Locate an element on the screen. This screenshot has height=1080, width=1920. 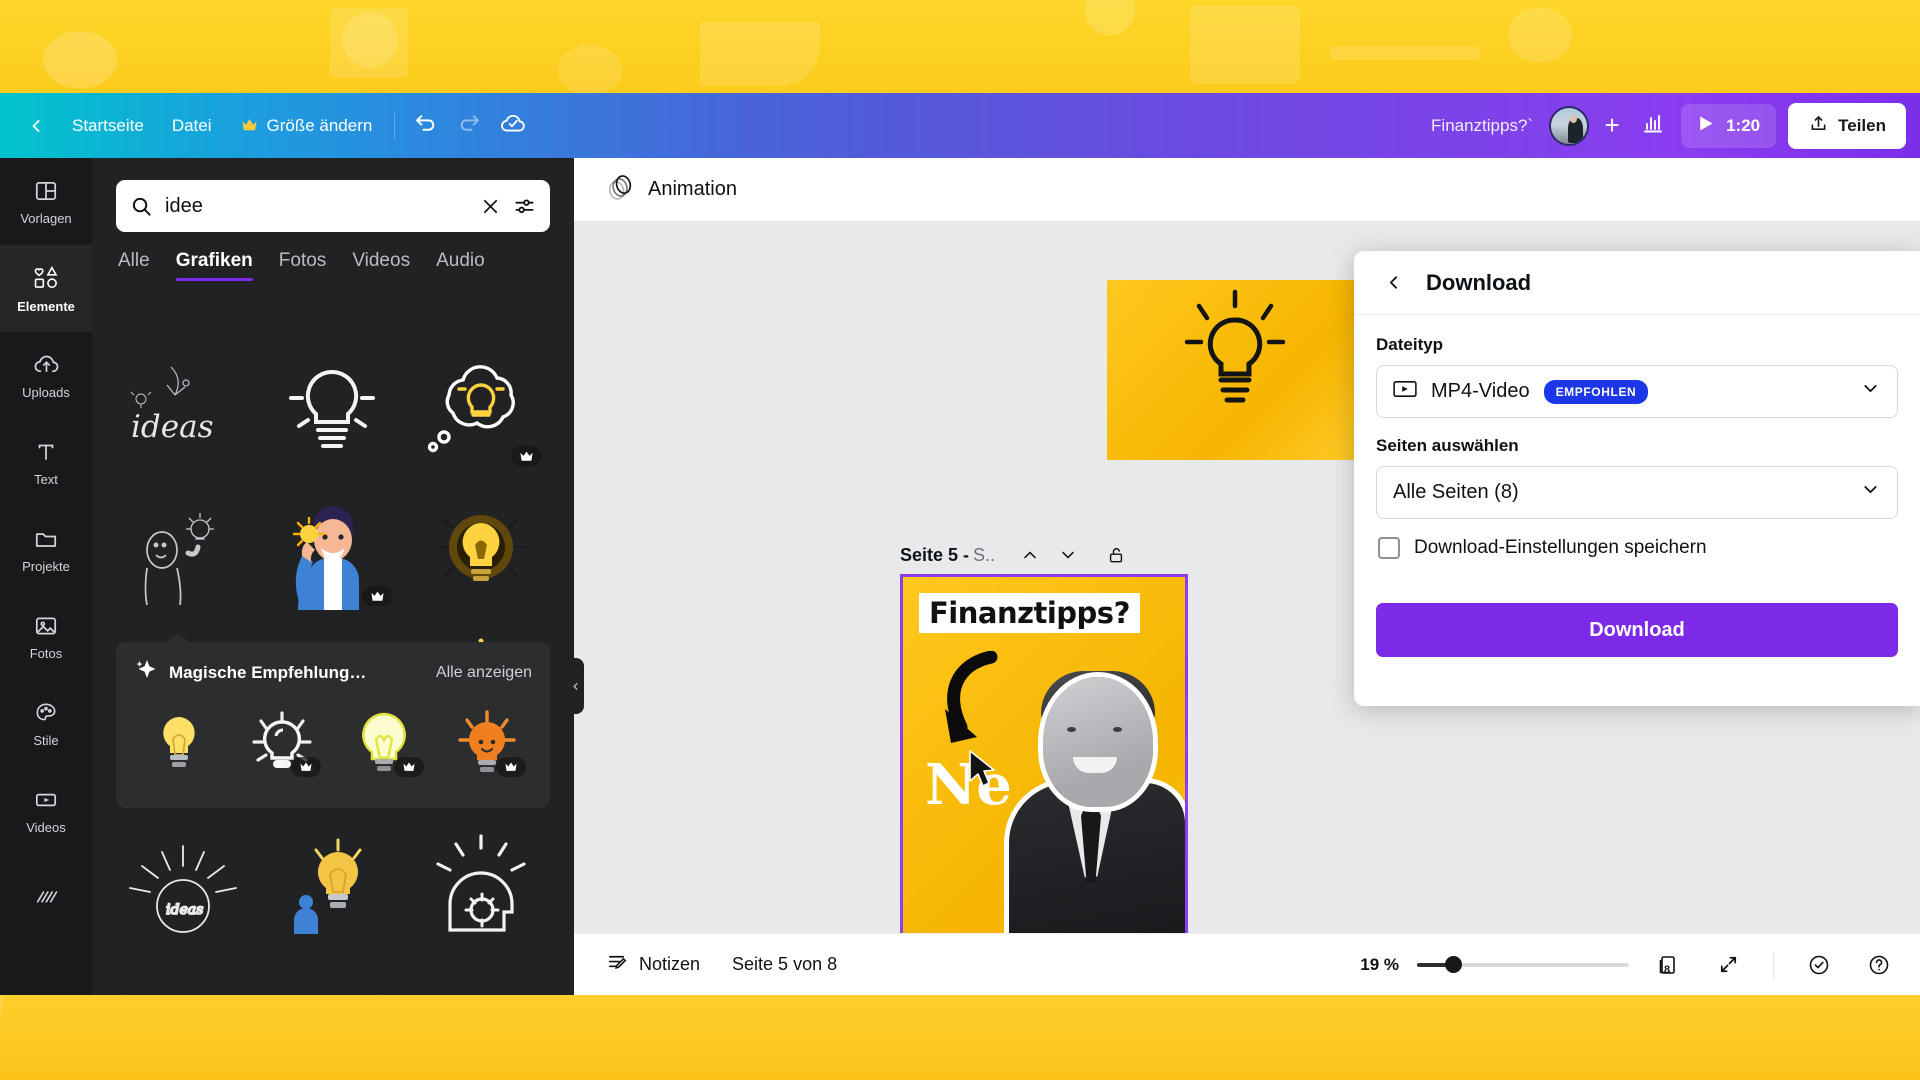
home-button: Startseite is located at coordinates (108, 126).